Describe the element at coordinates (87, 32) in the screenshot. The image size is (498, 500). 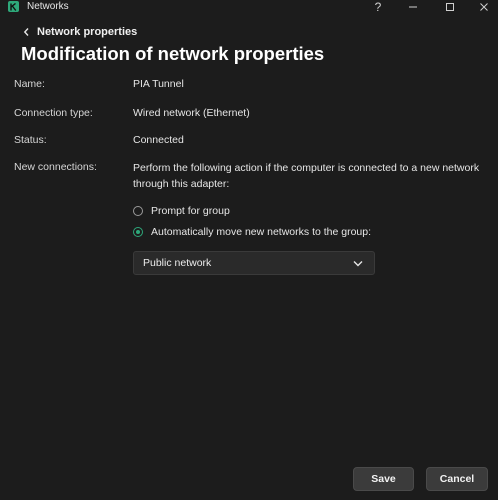
I see `back-label: Network properties` at that location.